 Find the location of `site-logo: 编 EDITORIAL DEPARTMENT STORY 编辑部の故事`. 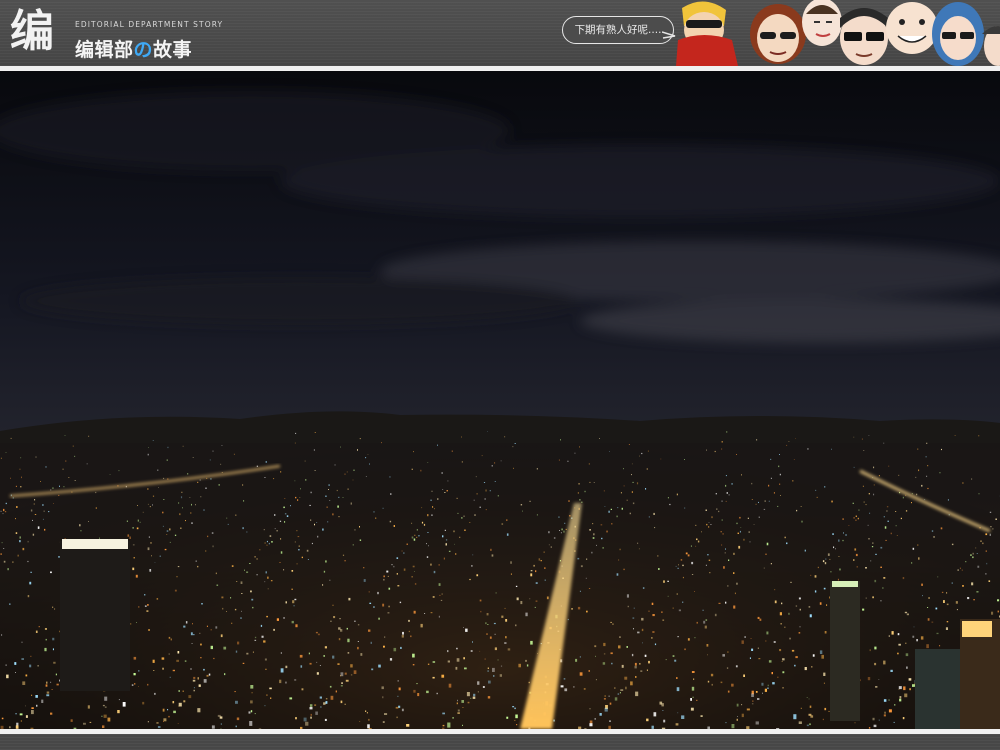

site-logo: 编 EDITORIAL DEPARTMENT STORY 编辑部の故事 is located at coordinates (116, 33).